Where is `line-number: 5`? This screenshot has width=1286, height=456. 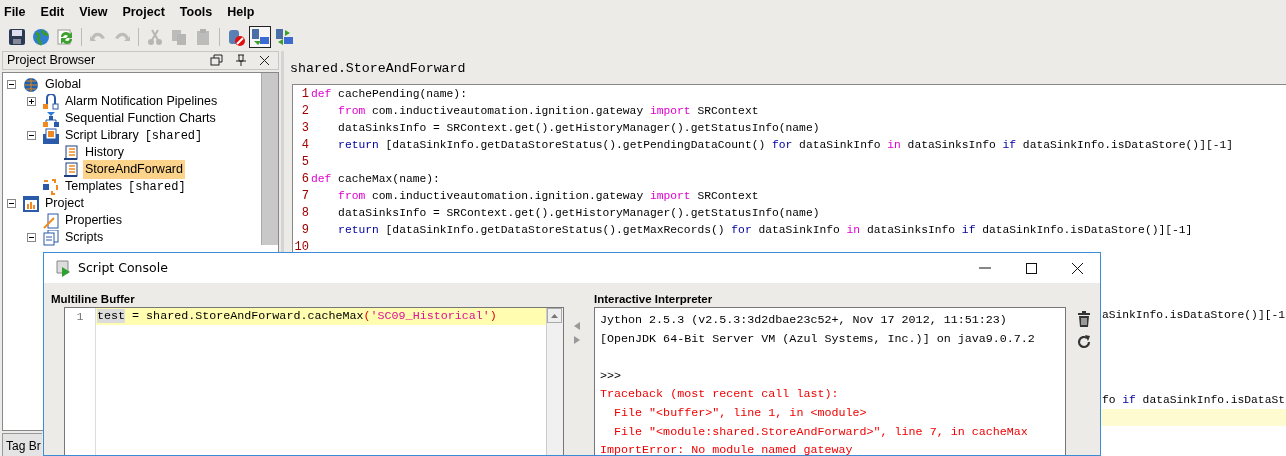 line-number: 5 is located at coordinates (305, 162).